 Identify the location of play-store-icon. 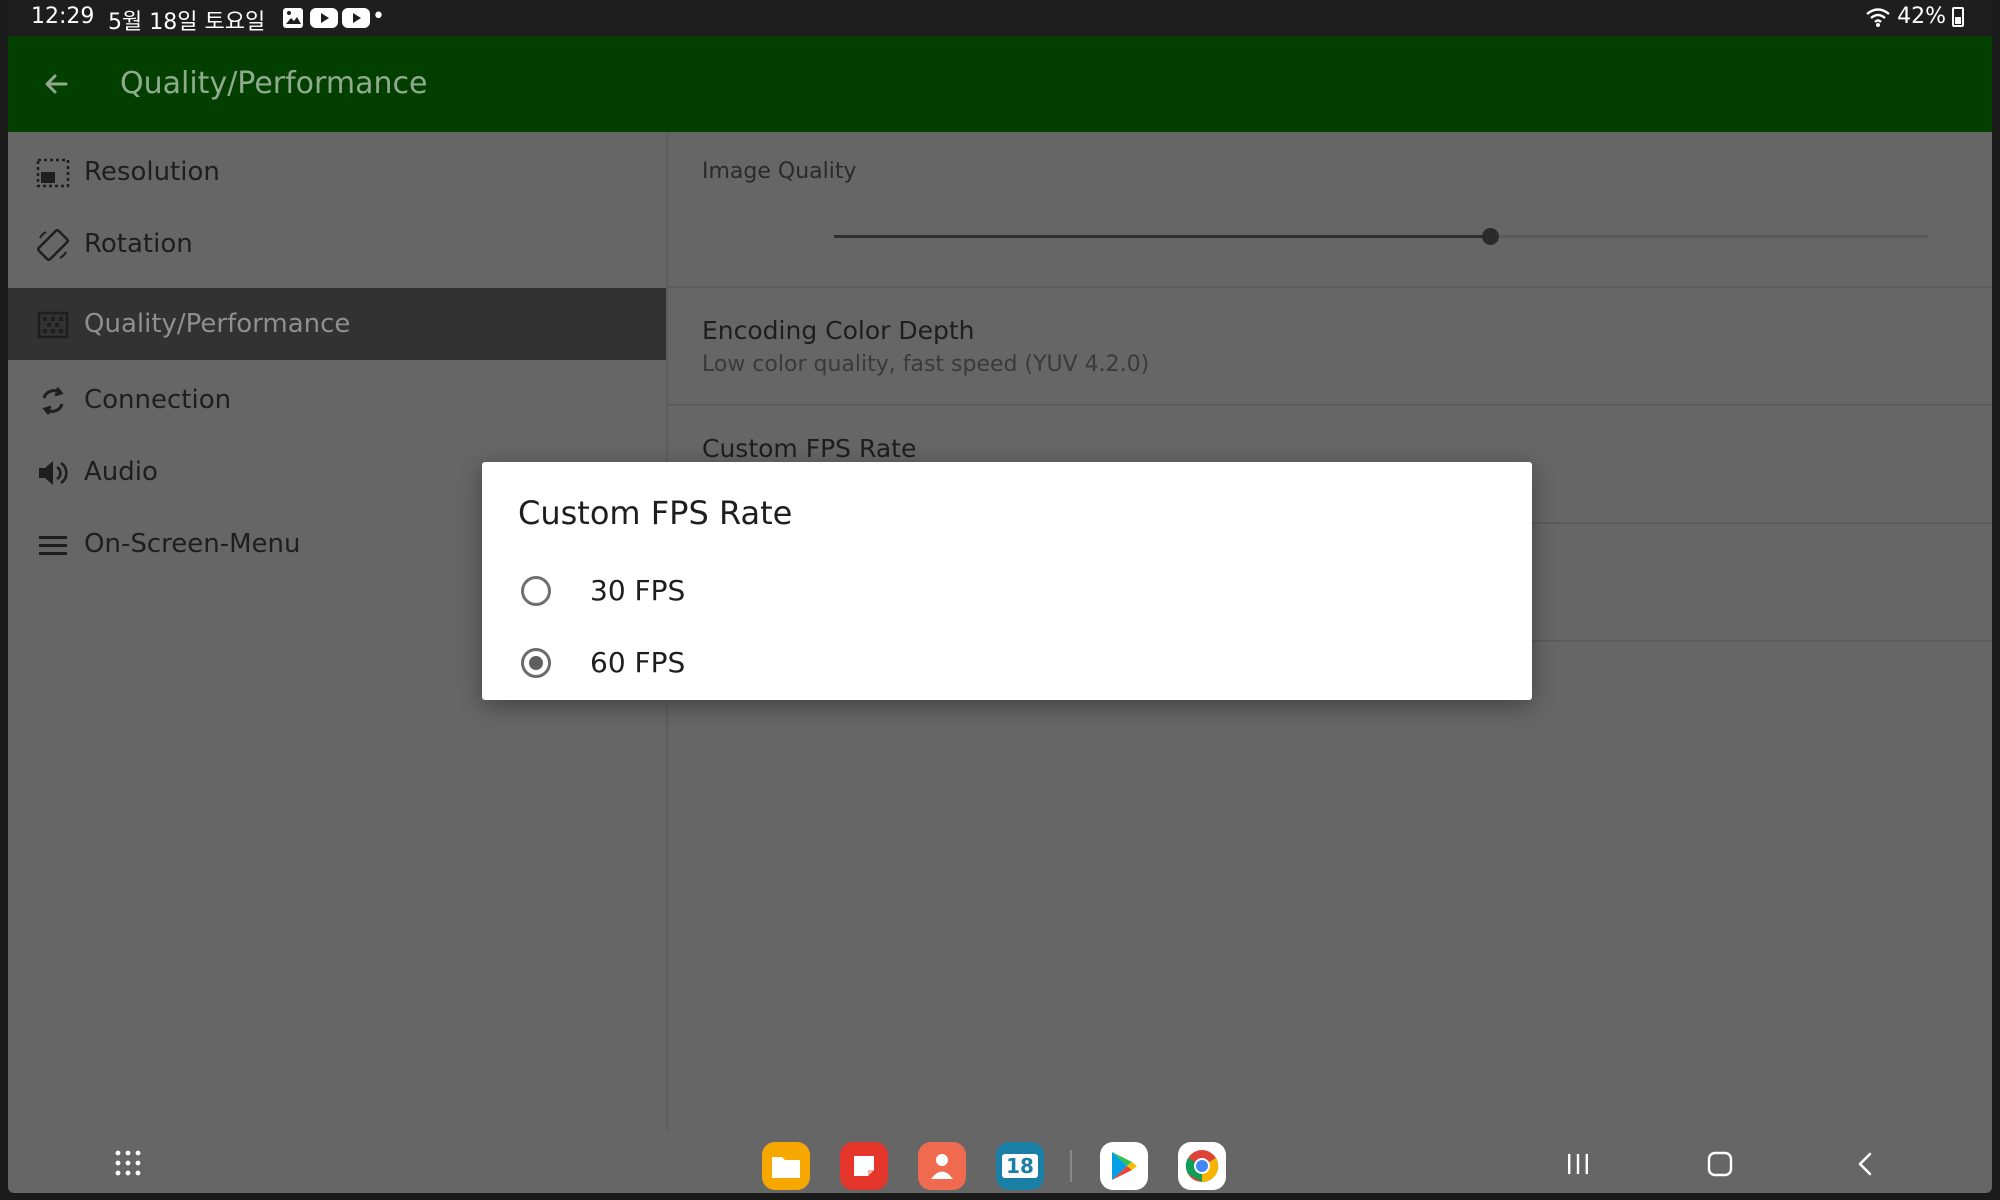
(1124, 1166).